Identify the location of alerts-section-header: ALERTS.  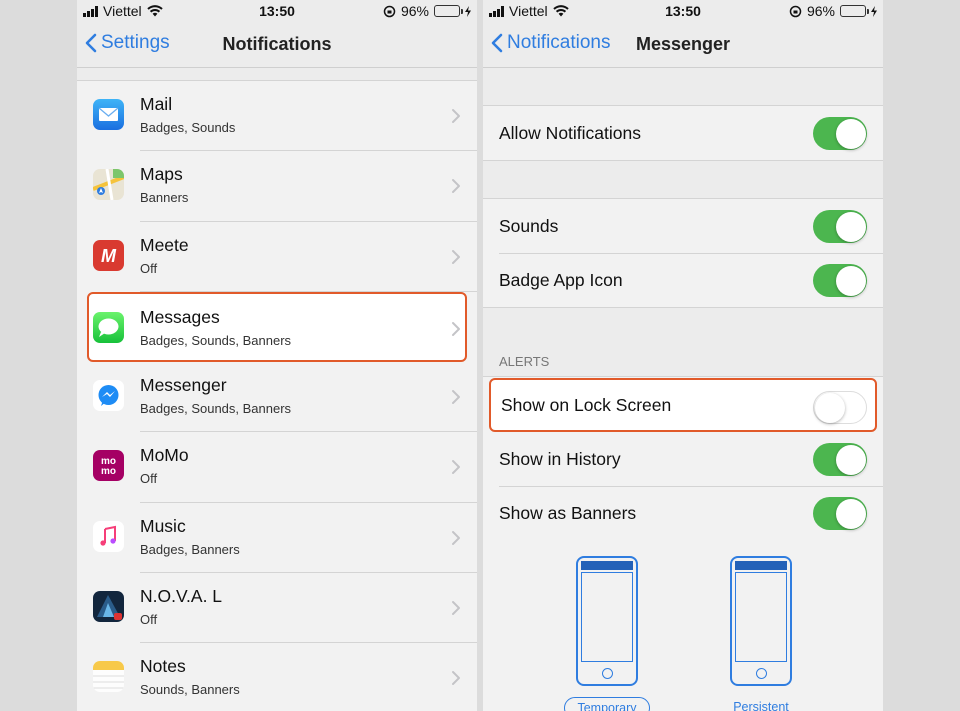
(524, 361).